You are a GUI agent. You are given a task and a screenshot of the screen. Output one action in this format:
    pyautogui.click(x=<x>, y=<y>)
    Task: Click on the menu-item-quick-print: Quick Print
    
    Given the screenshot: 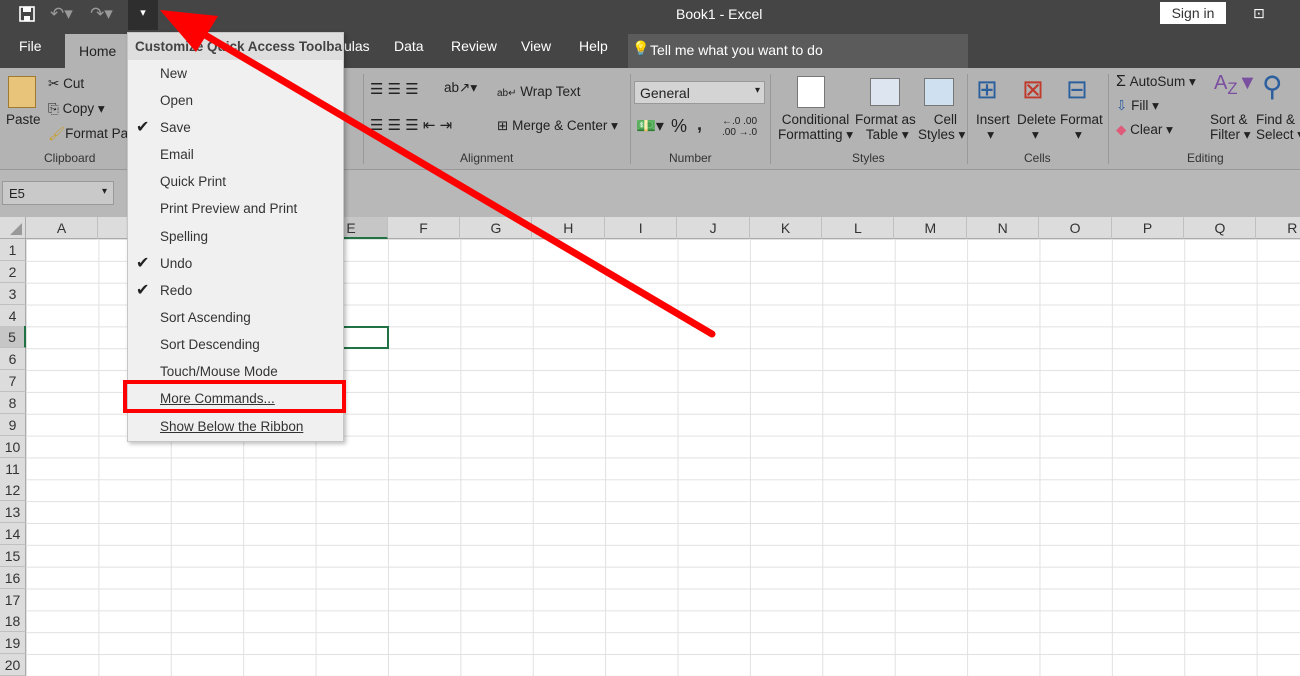 What is the action you would take?
    pyautogui.click(x=235, y=181)
    